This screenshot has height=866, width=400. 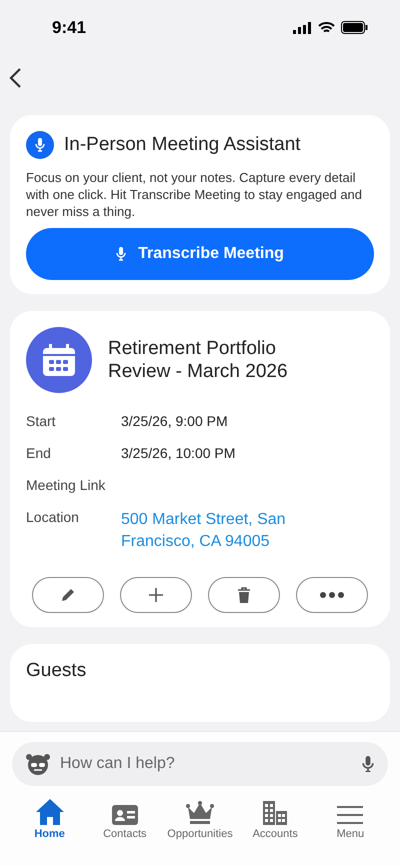 I want to click on more-icon, so click(x=332, y=595).